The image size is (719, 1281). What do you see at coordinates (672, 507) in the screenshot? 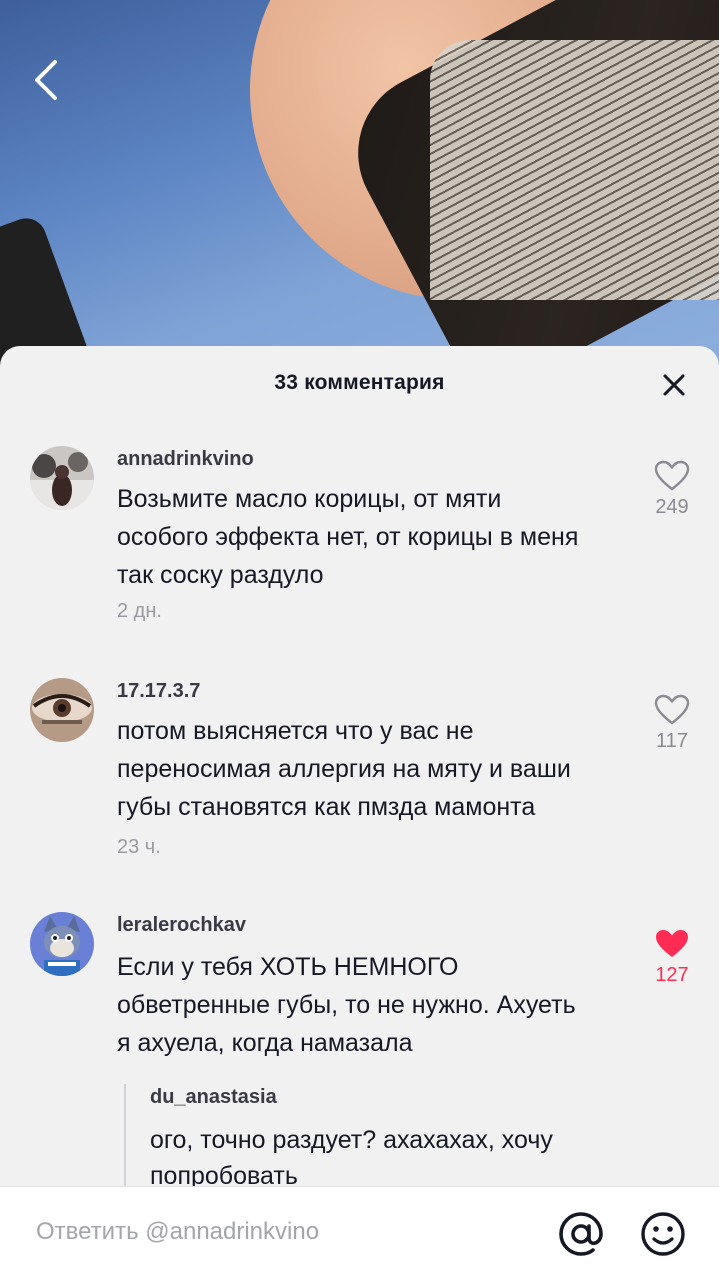
I see `like-count: 249` at bounding box center [672, 507].